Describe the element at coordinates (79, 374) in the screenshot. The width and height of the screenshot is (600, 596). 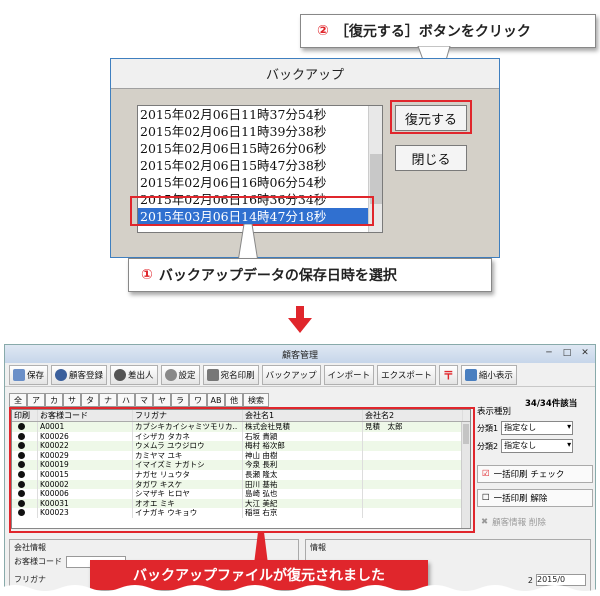
I see `customer-register-button: 顧客登録` at that location.